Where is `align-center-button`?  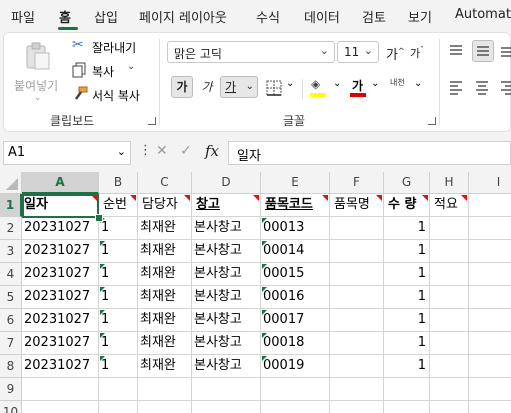
align-center-button is located at coordinates (483, 88).